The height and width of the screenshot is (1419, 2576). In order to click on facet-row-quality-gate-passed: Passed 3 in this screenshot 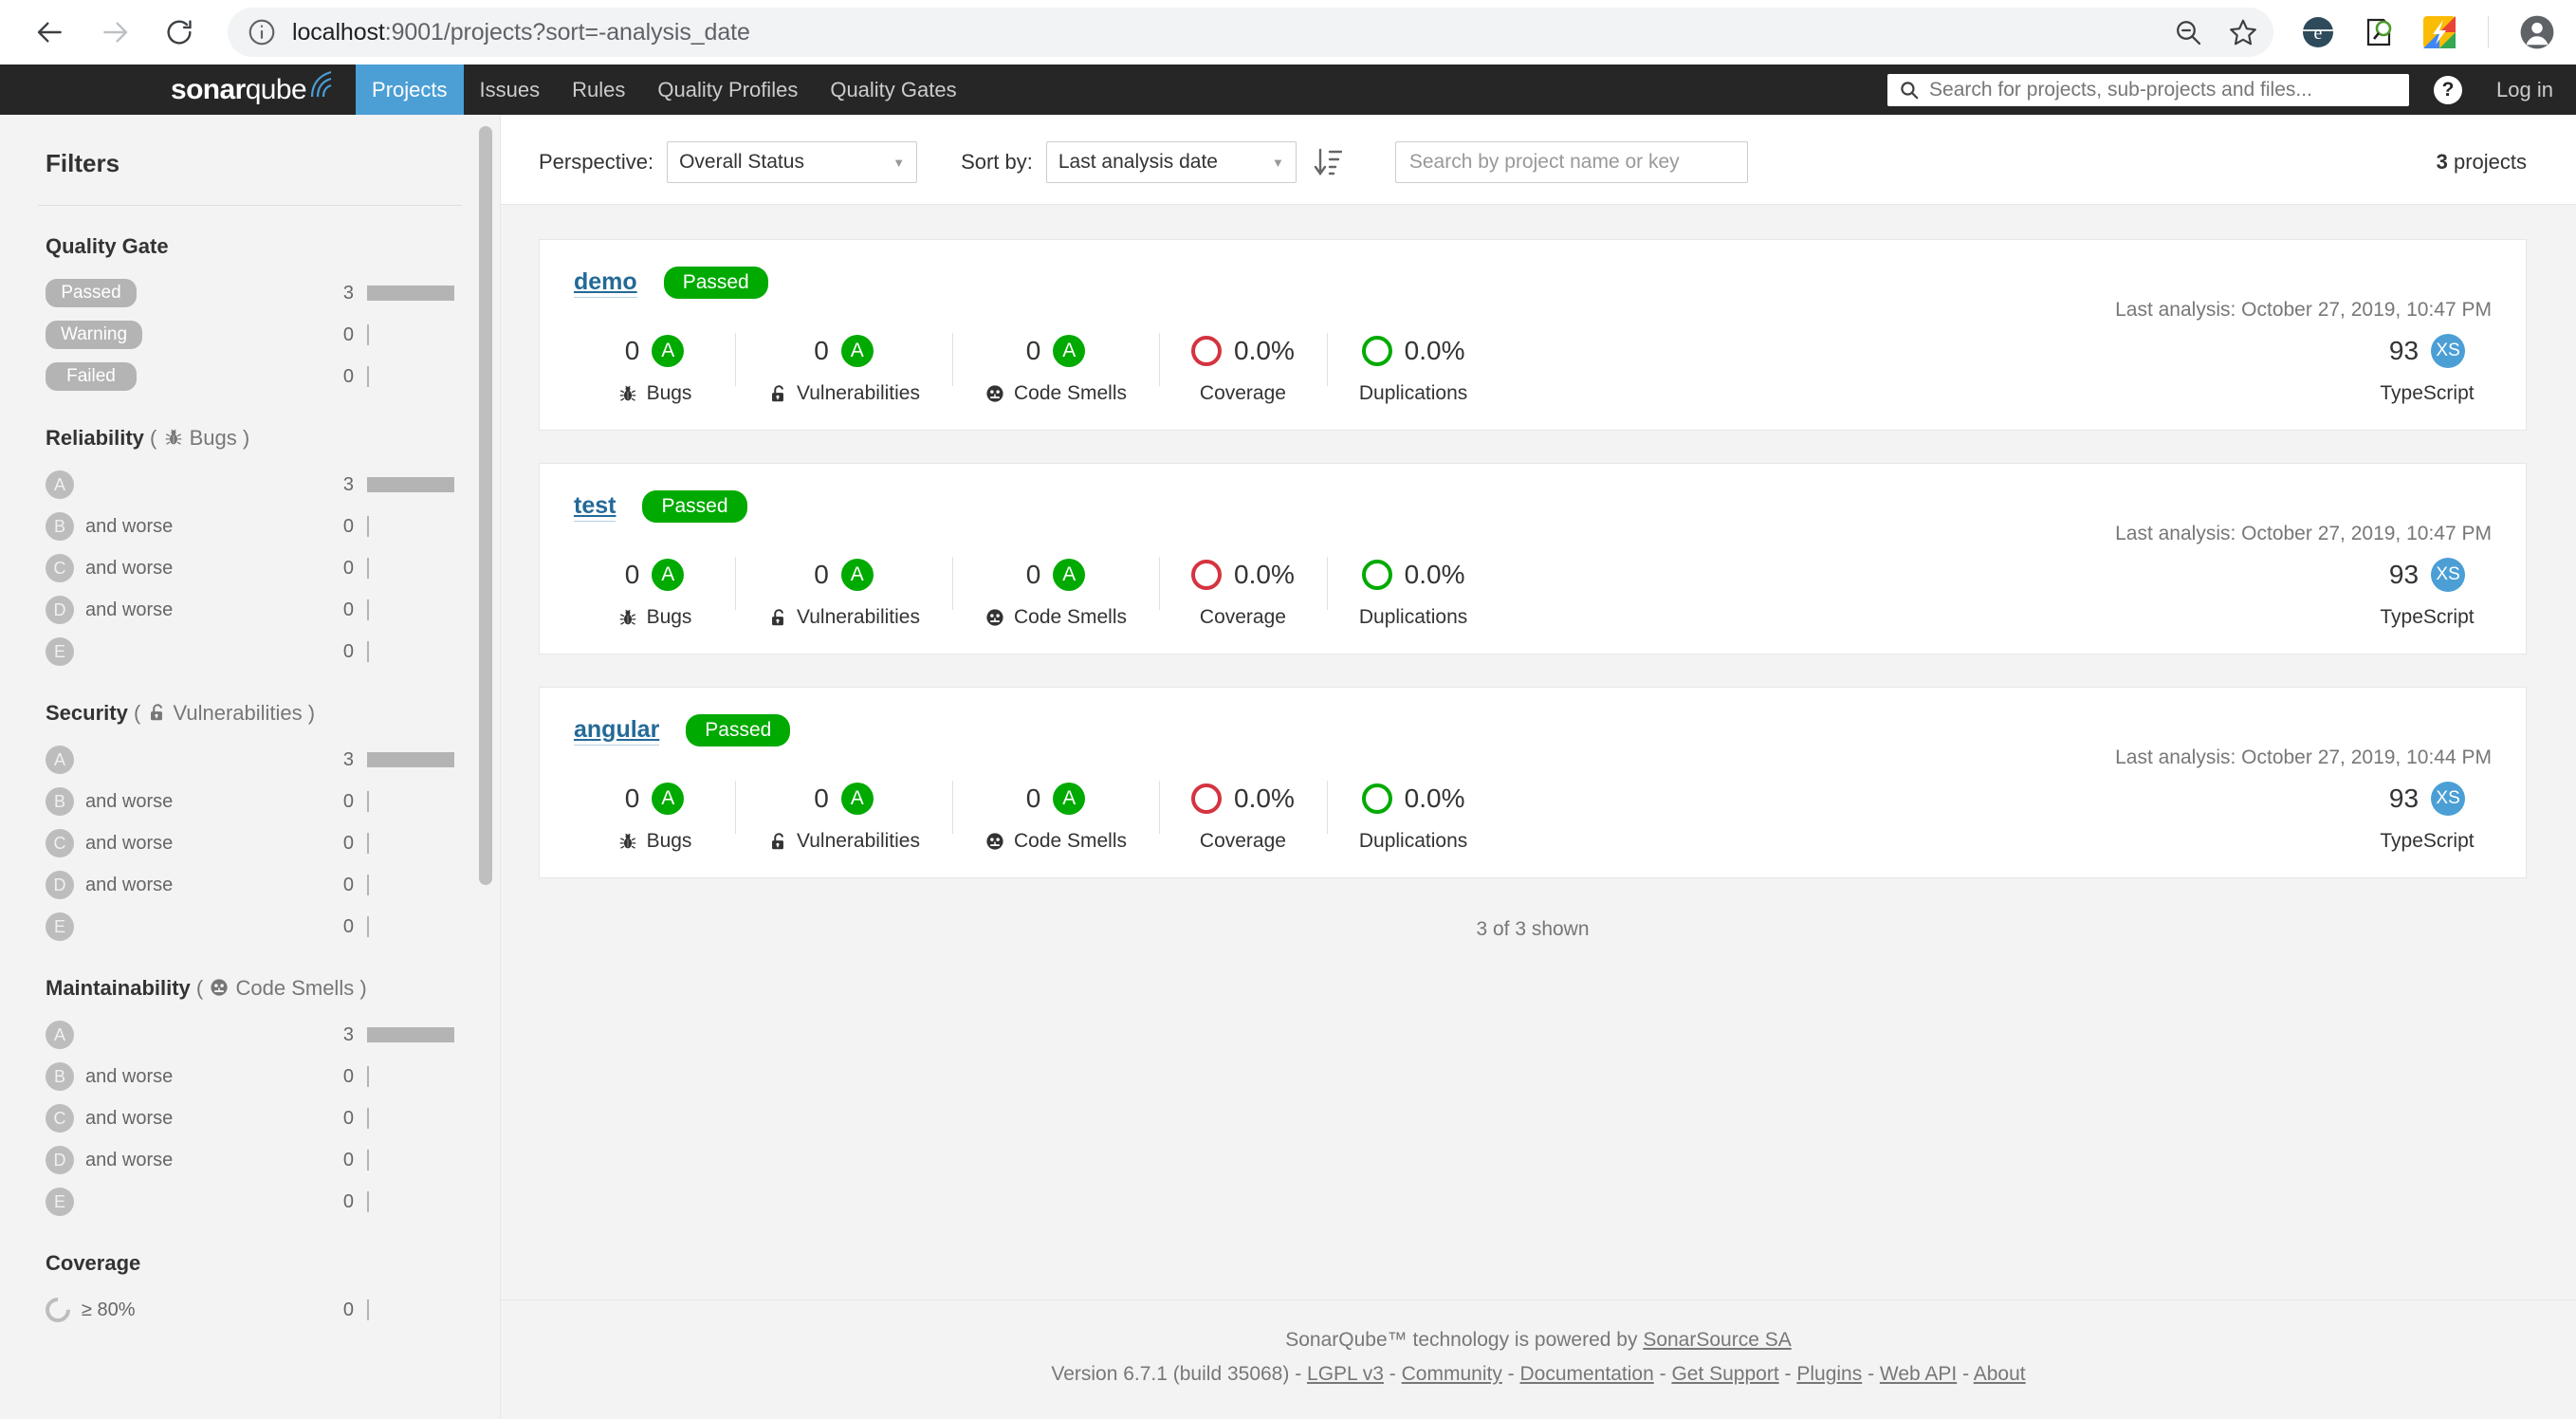, I will do `click(250, 293)`.